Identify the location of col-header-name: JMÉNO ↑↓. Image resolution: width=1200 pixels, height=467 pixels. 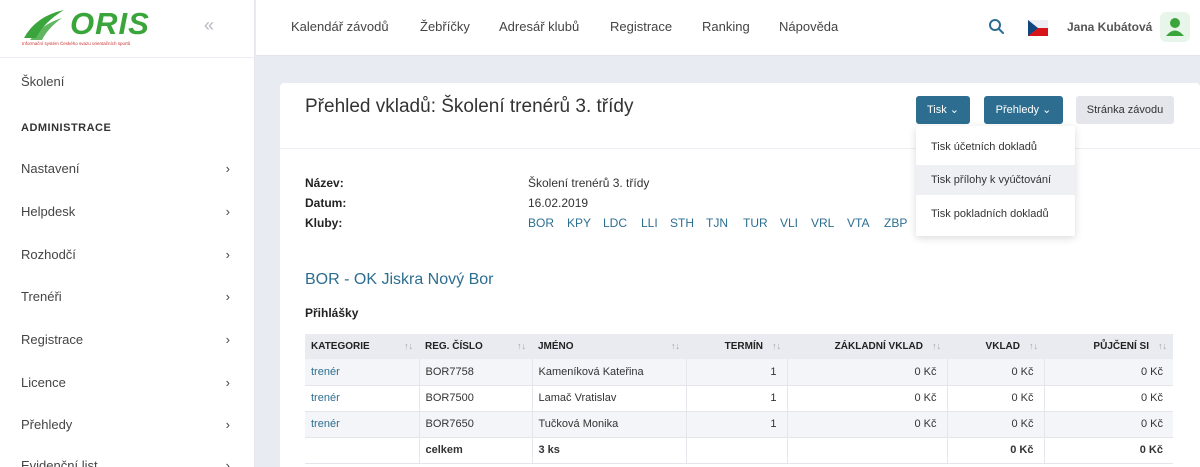
(609, 346).